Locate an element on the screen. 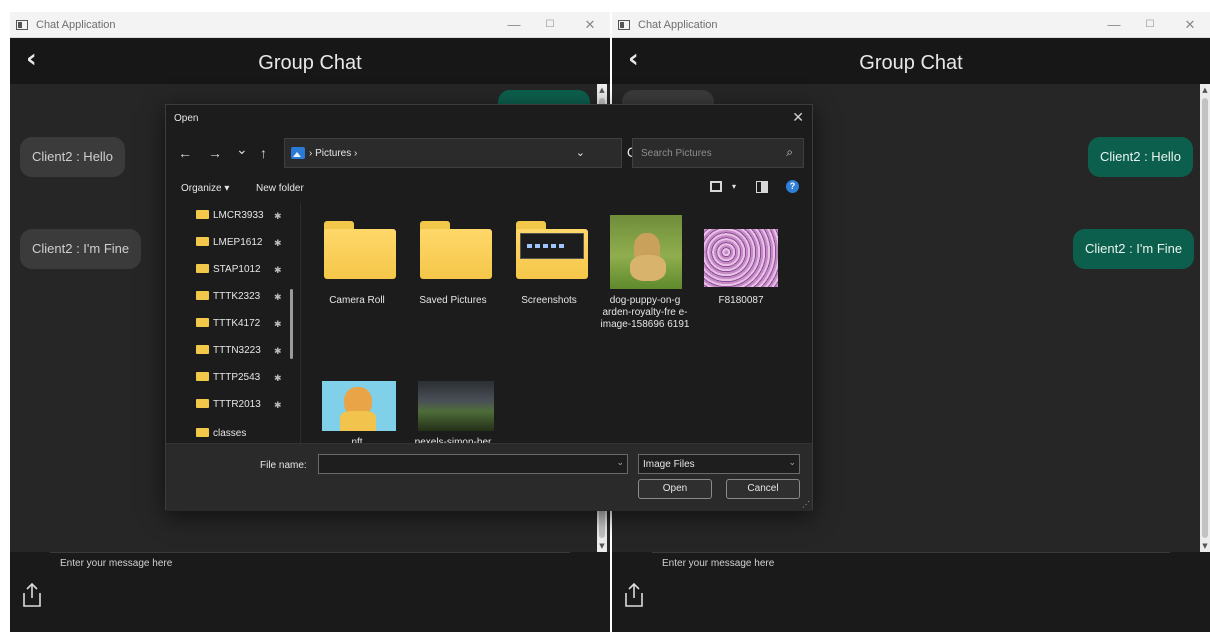  open-button: Open is located at coordinates (675, 489).